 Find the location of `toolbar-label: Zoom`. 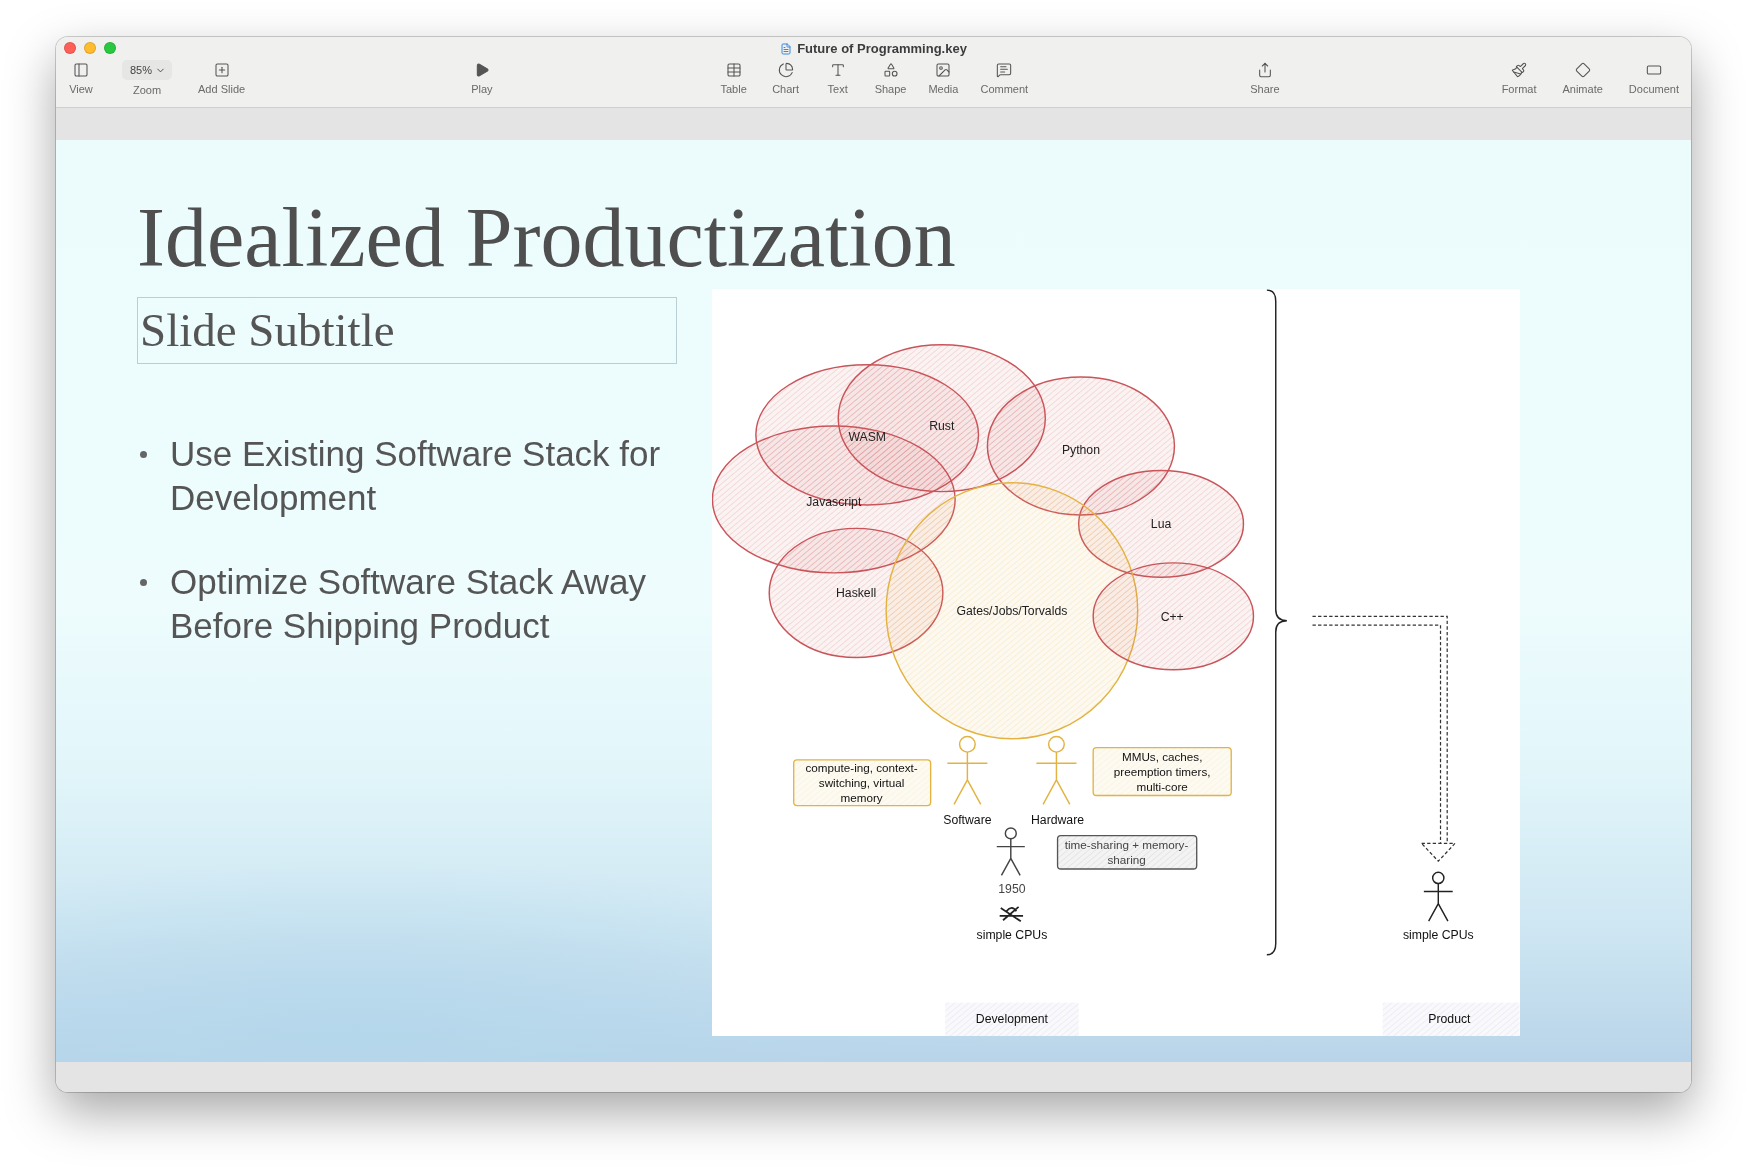

toolbar-label: Zoom is located at coordinates (147, 90).